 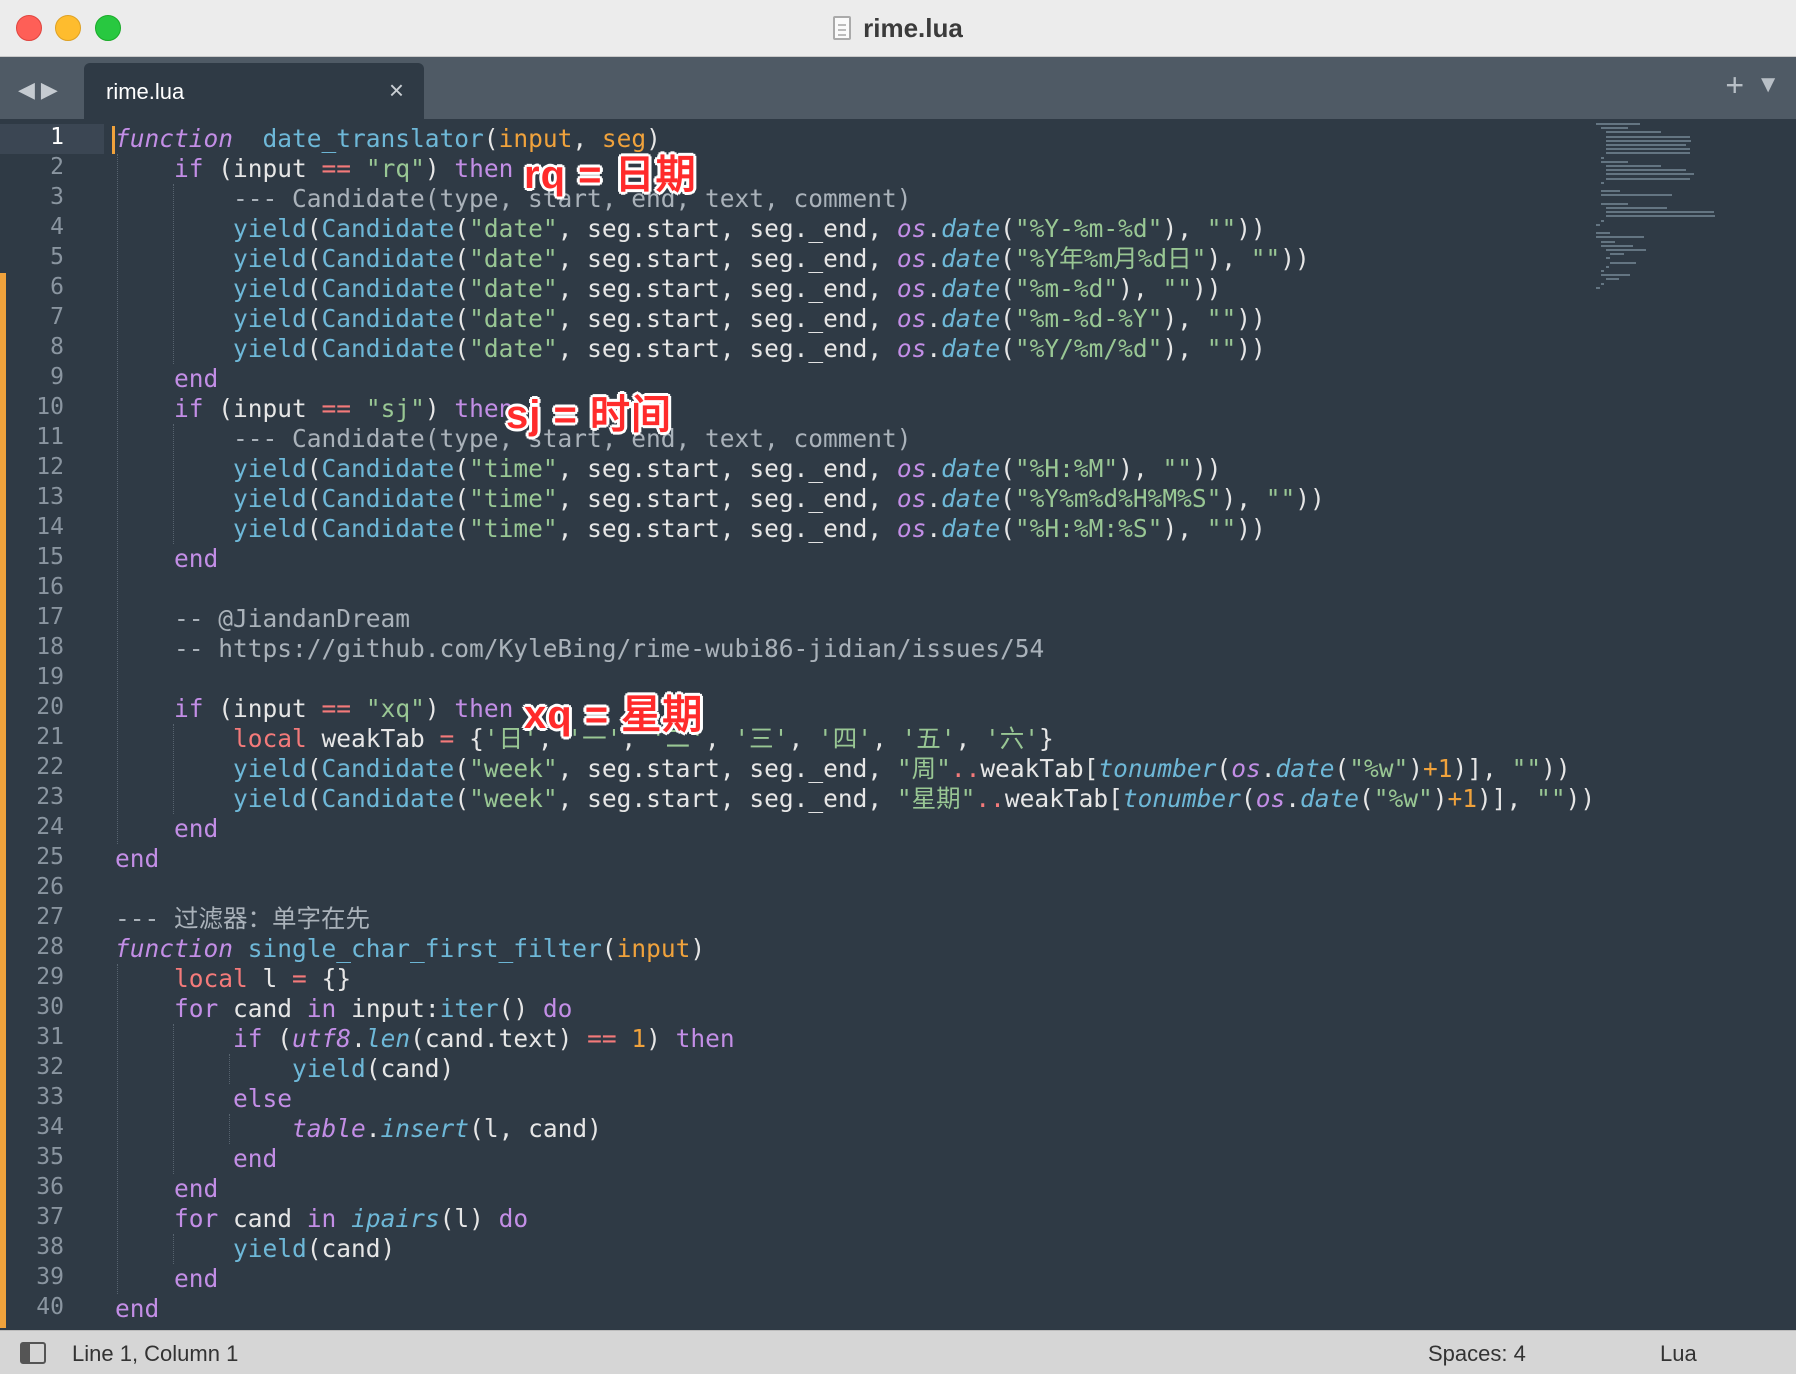 What do you see at coordinates (513, 498) in the screenshot?
I see `code-token: "time"` at bounding box center [513, 498].